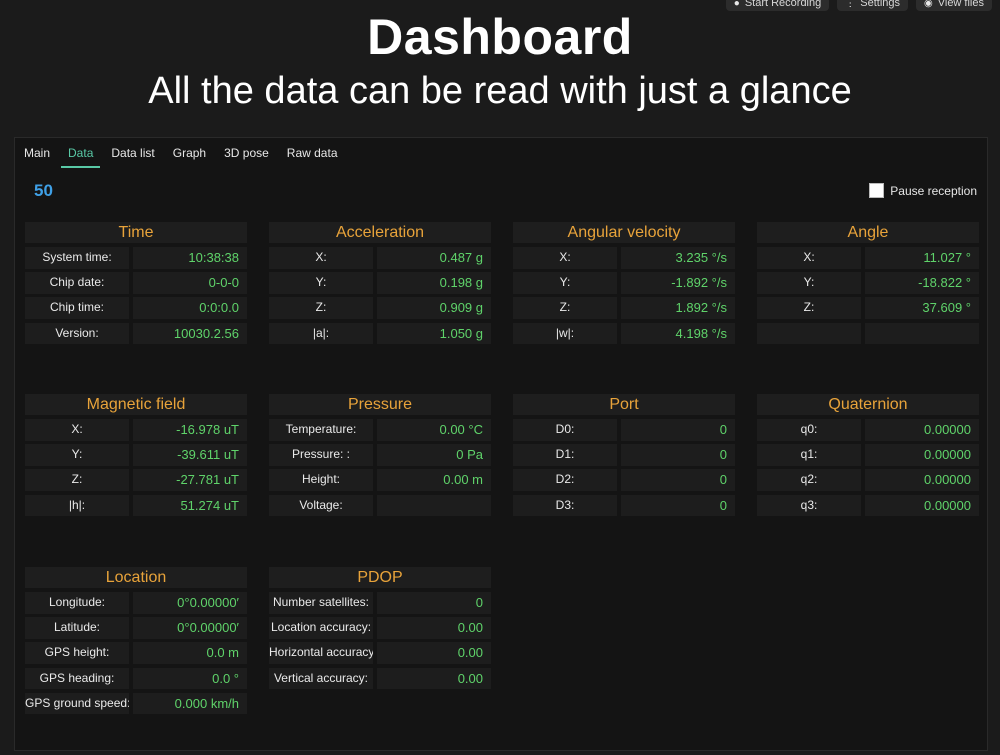 This screenshot has width=1000, height=755. Describe the element at coordinates (77, 505) in the screenshot. I see `field-label: |h|:` at that location.